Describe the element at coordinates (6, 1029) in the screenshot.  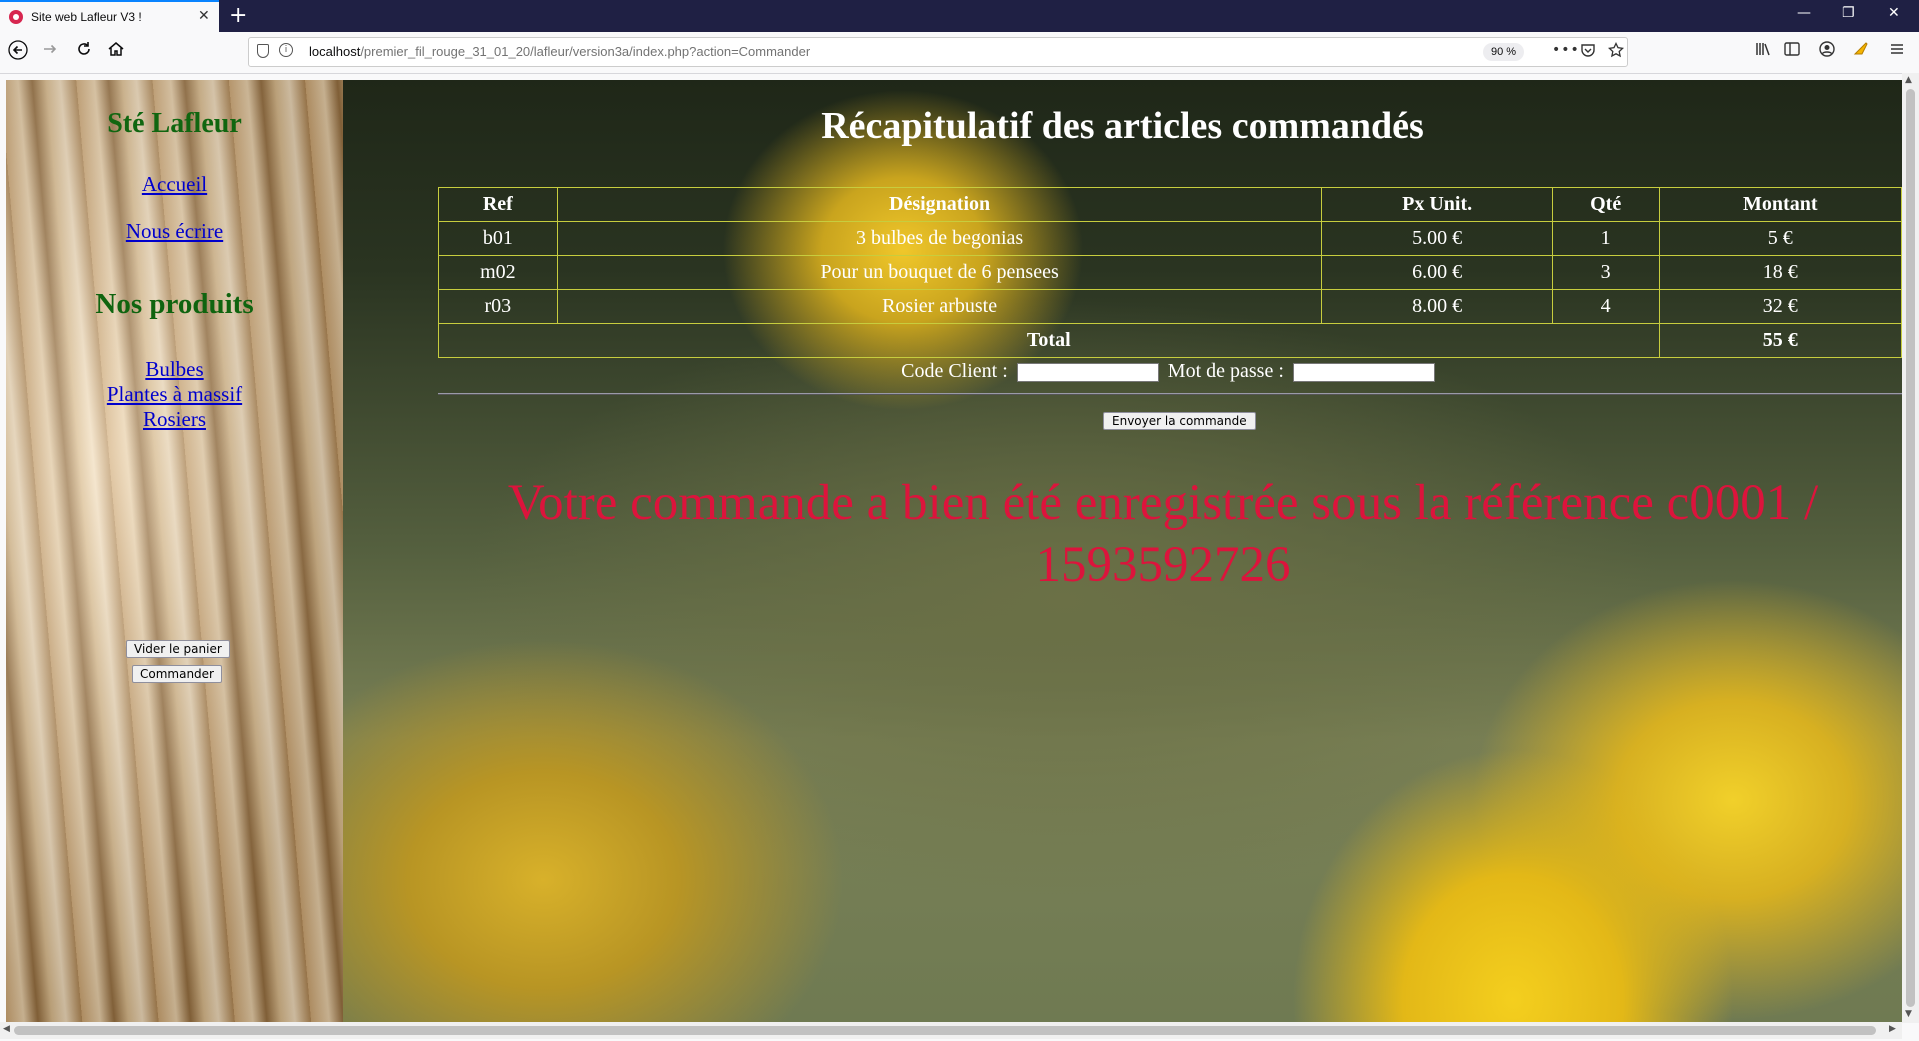
I see `scroll-left-icon: ◀` at that location.